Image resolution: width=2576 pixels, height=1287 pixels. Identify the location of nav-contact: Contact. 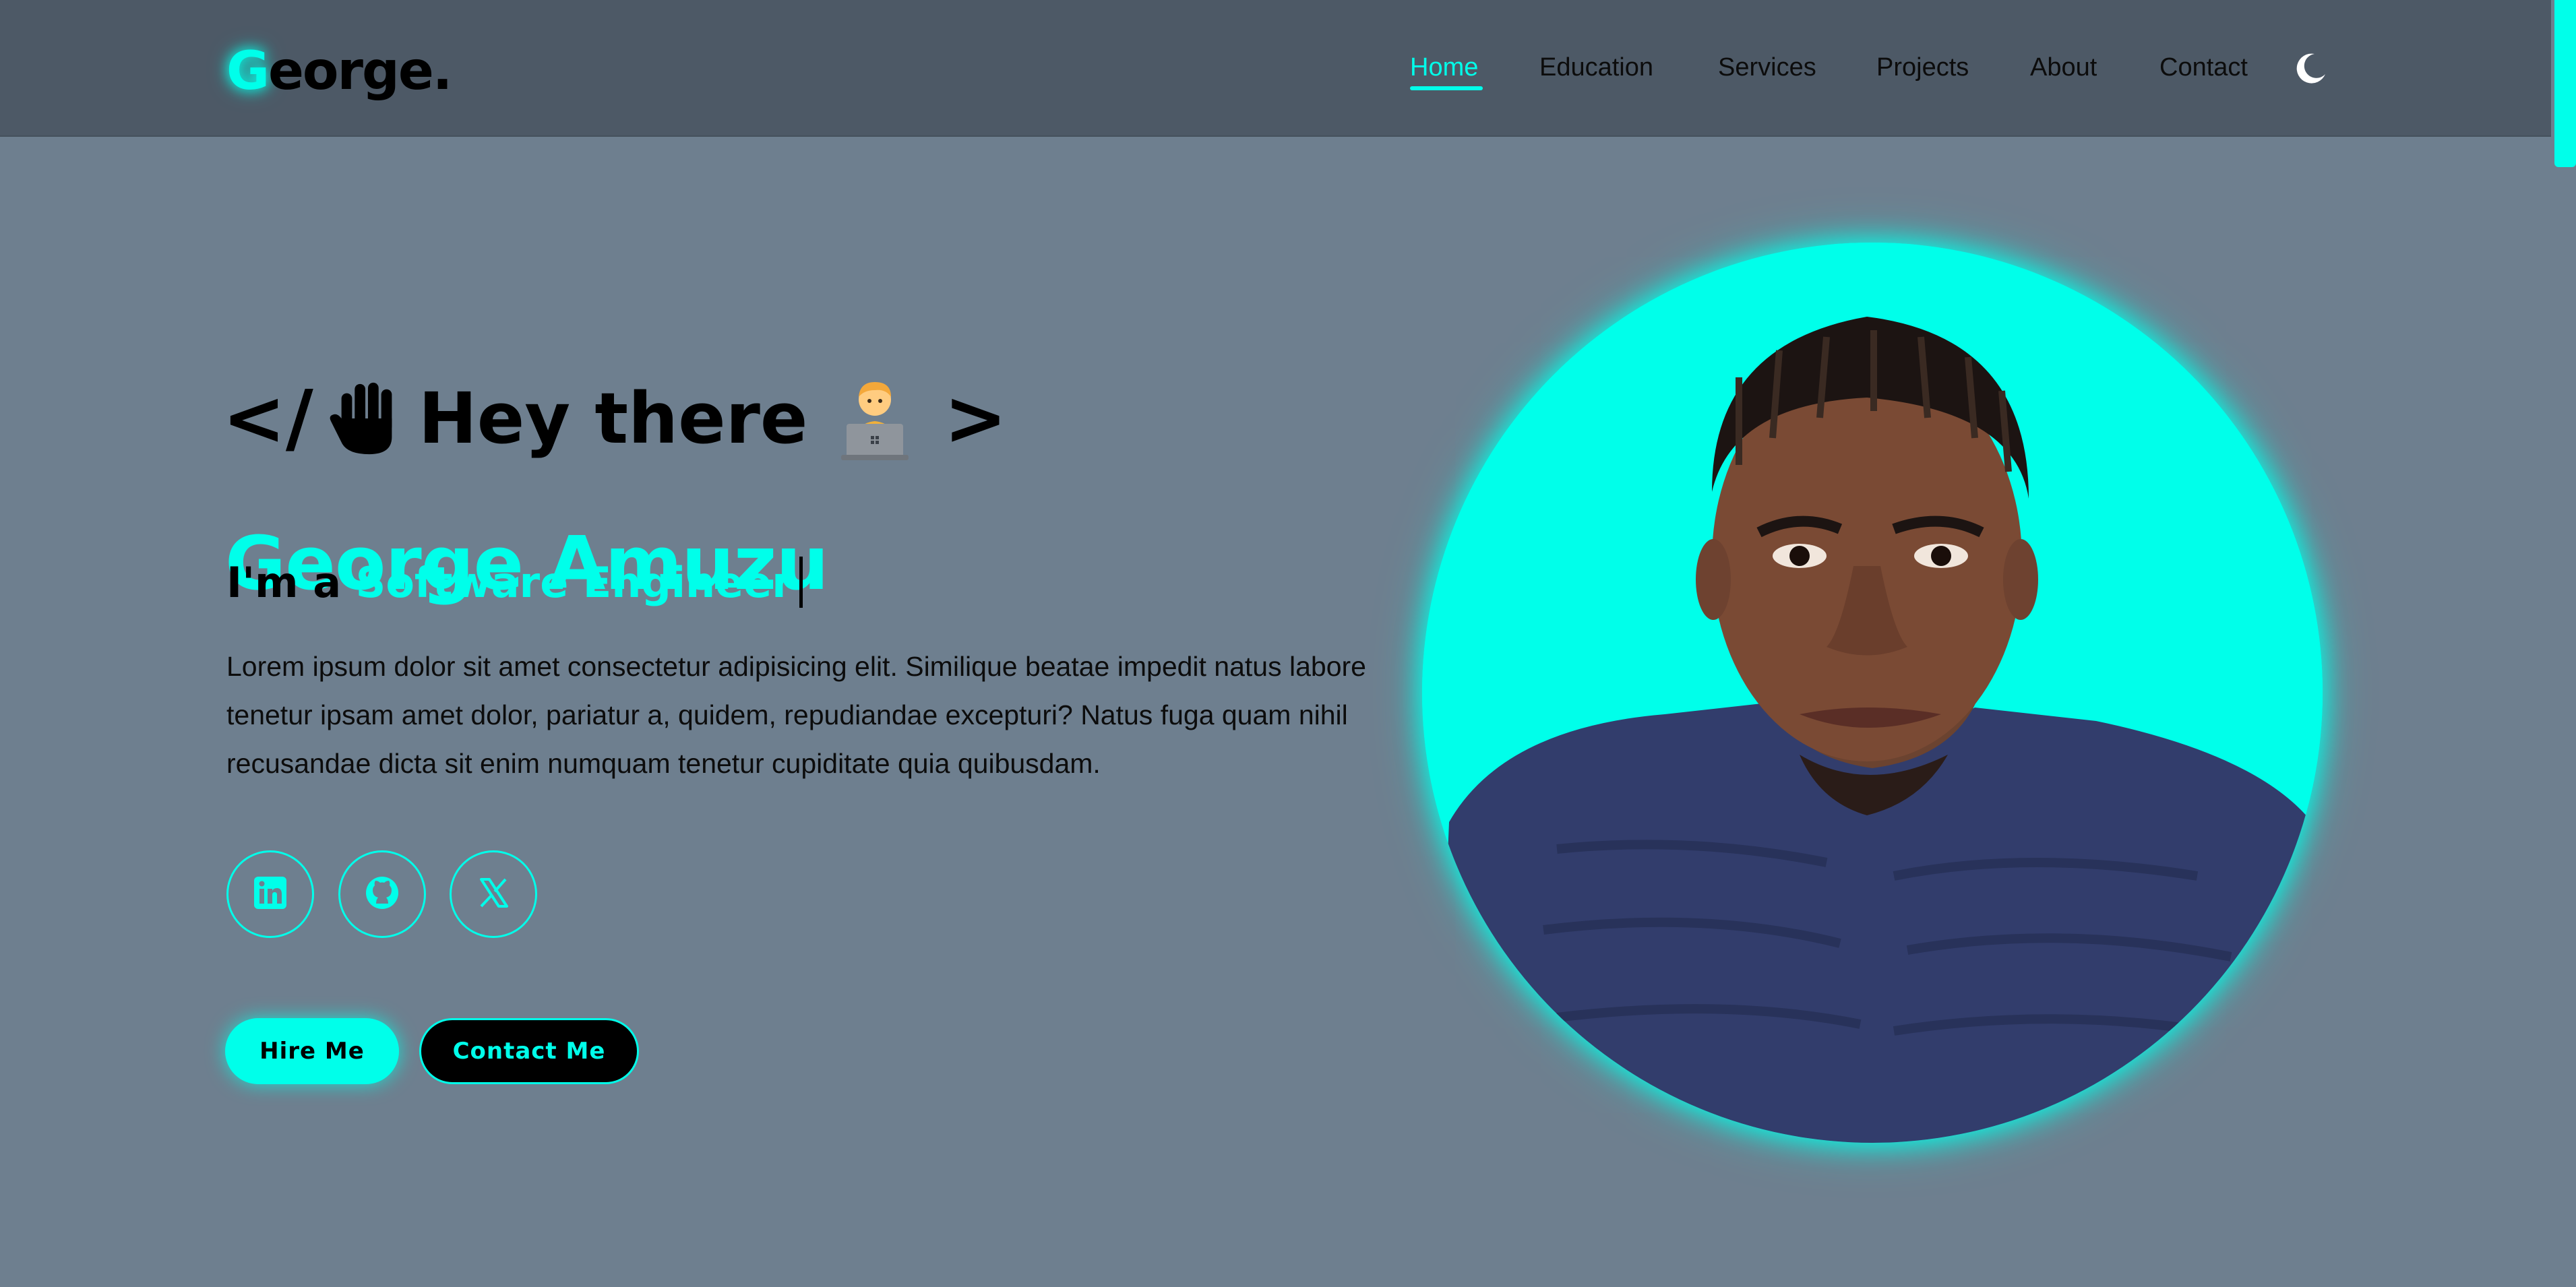
(2203, 67).